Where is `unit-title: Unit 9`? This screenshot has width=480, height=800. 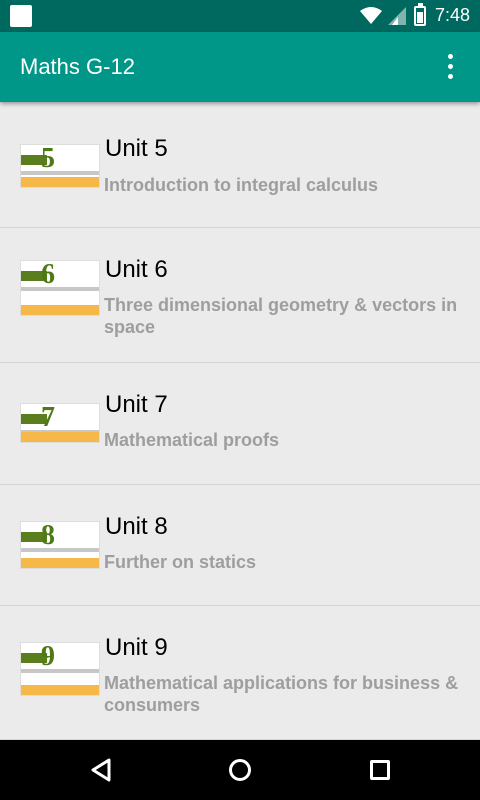
unit-title: Unit 9 is located at coordinates (136, 647).